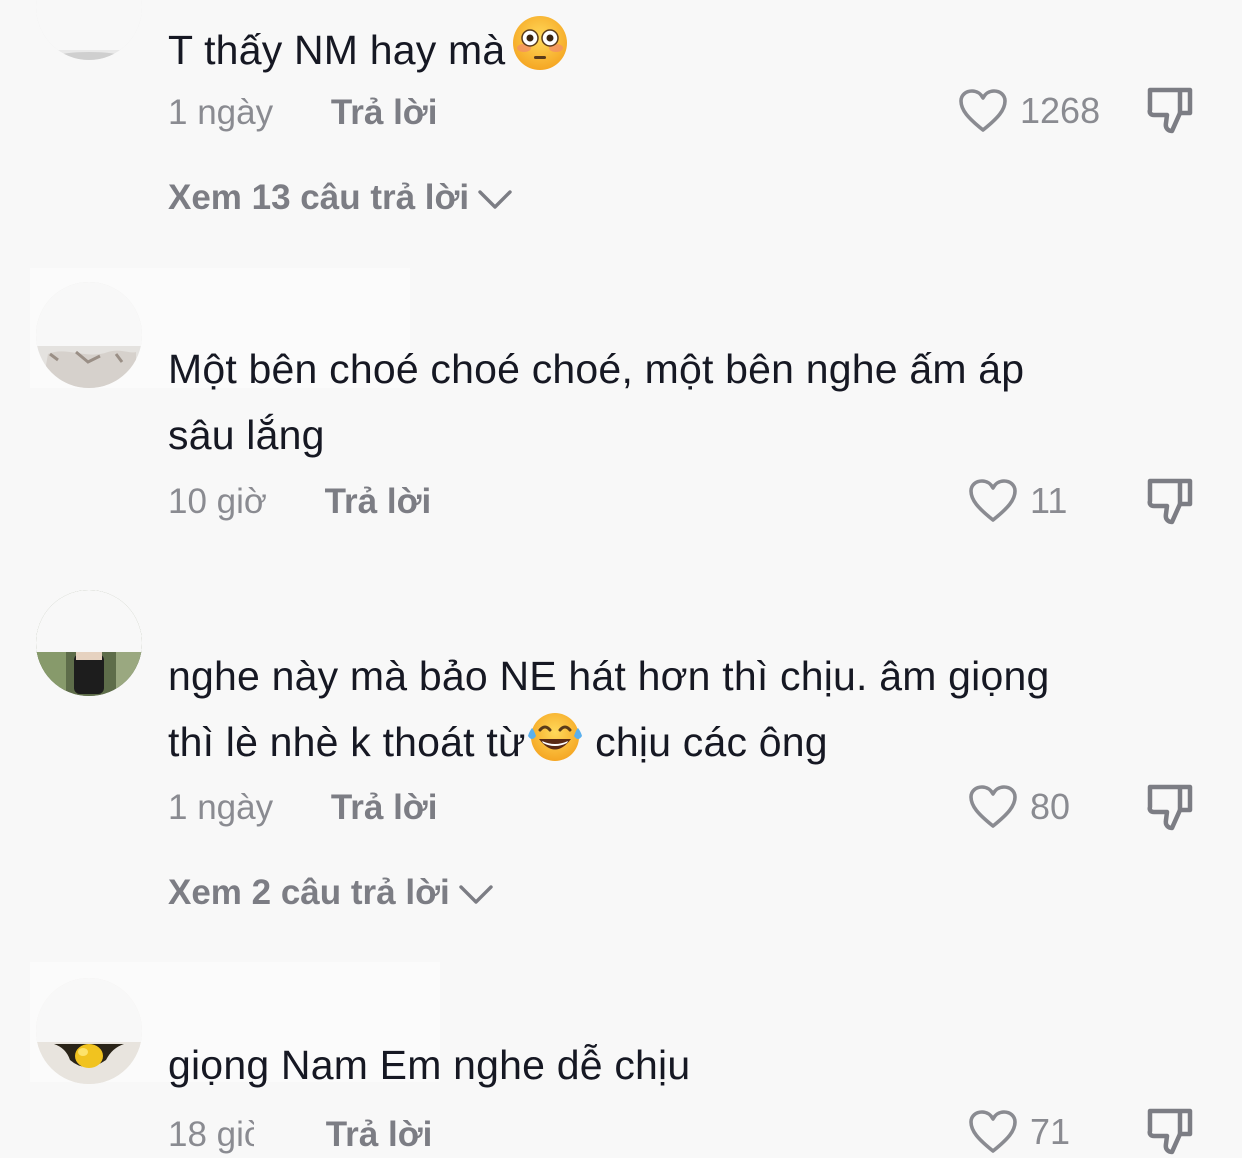 The width and height of the screenshot is (1242, 1158). I want to click on like-count: 1268, so click(1060, 110).